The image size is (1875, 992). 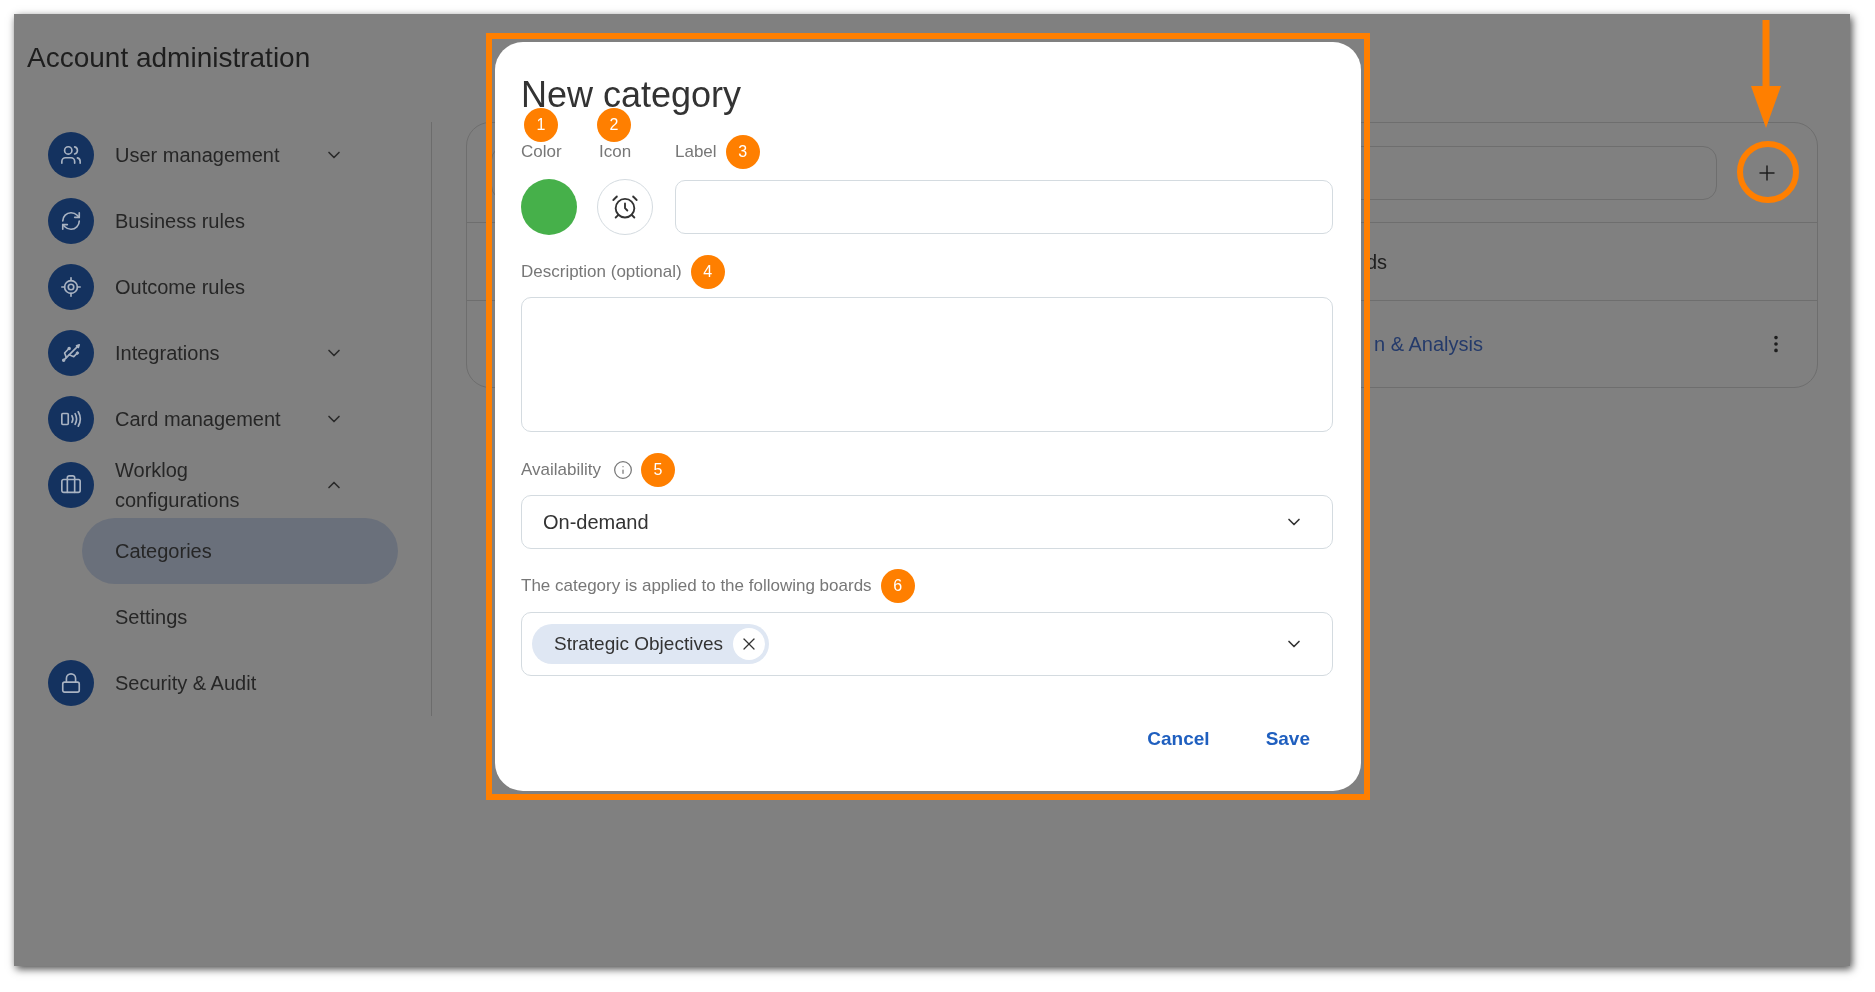 What do you see at coordinates (190, 155) in the screenshot?
I see `sidebar-item: User management` at bounding box center [190, 155].